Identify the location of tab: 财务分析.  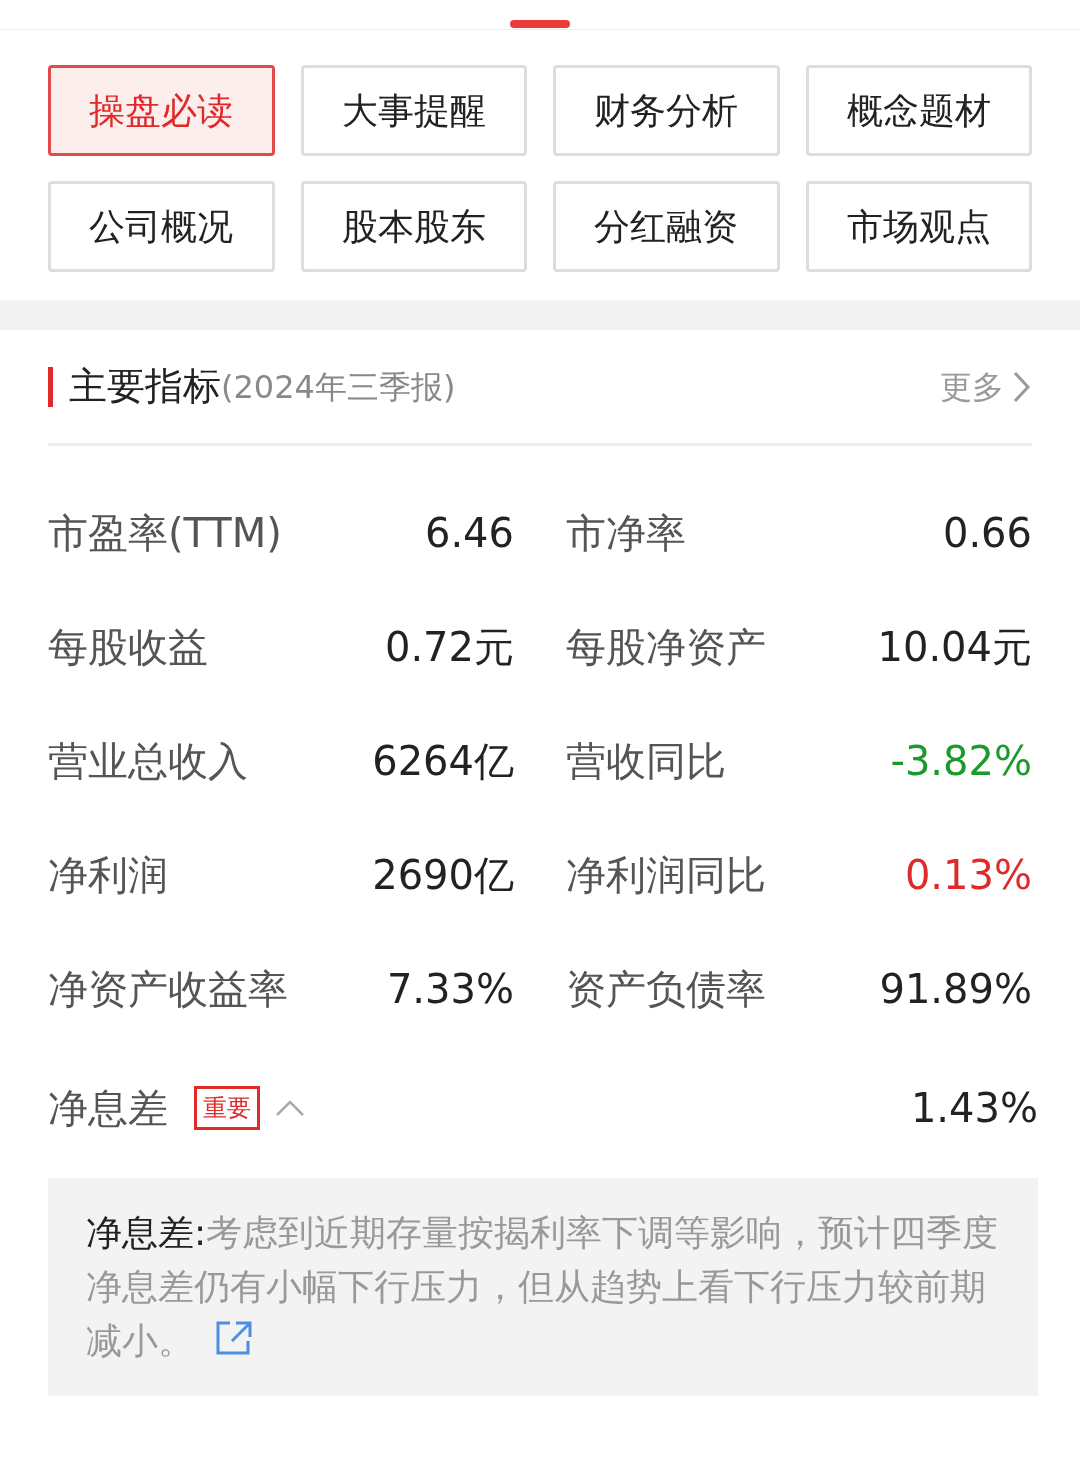
(666, 110).